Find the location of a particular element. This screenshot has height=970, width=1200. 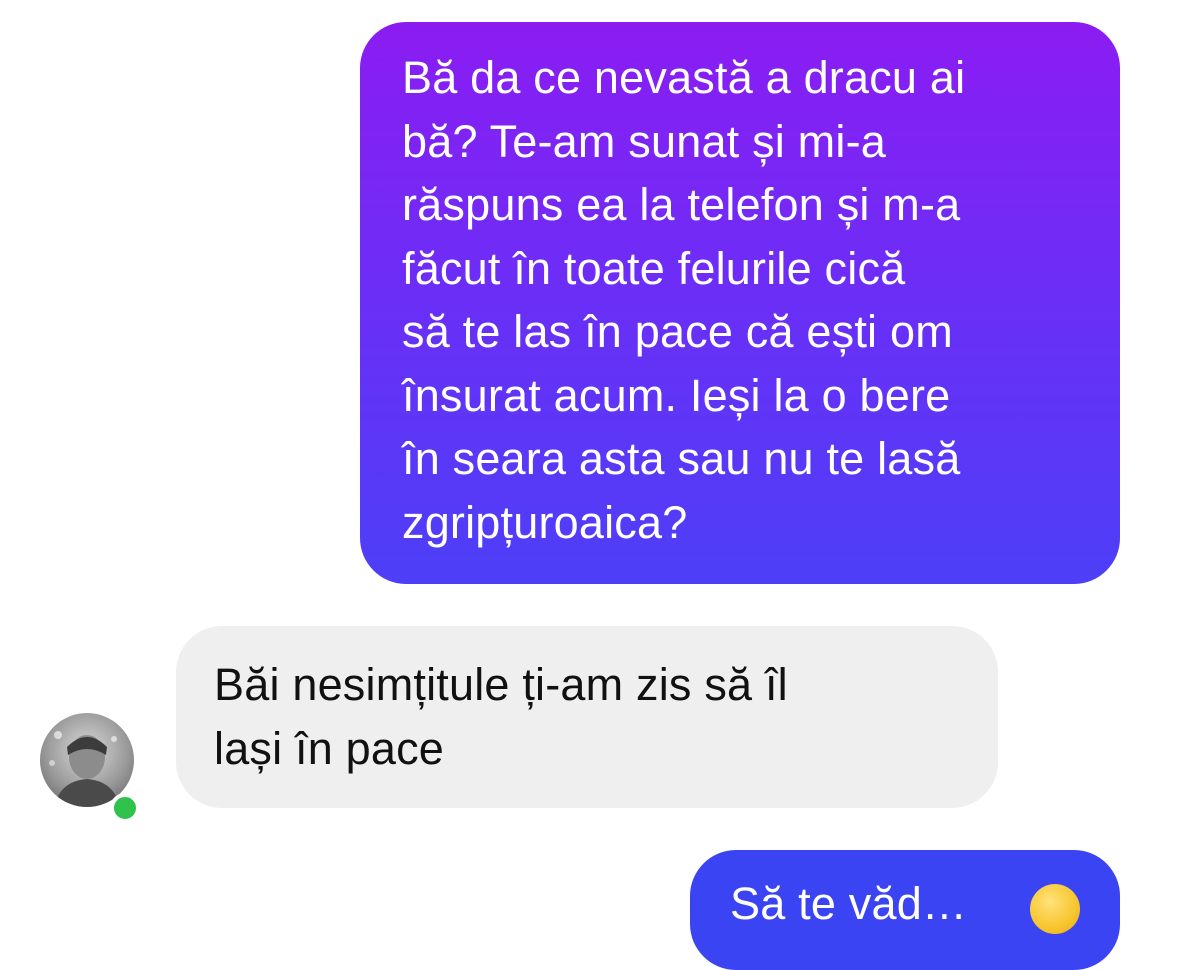

message-line: bă? Te-am sunat și mi-a is located at coordinates (644, 141).